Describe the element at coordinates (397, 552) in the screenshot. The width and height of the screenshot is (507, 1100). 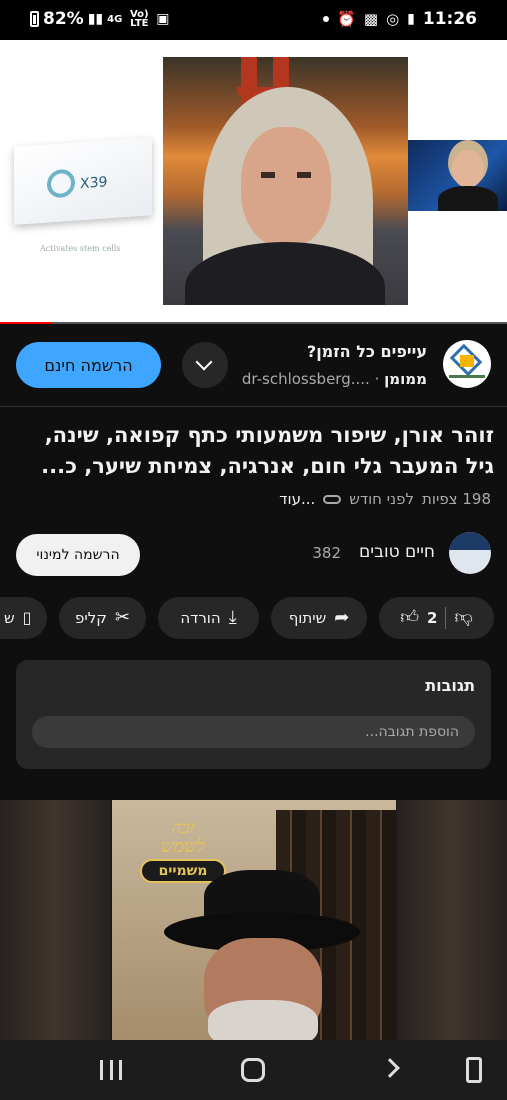
I see `channel-name: חיים טובים` at that location.